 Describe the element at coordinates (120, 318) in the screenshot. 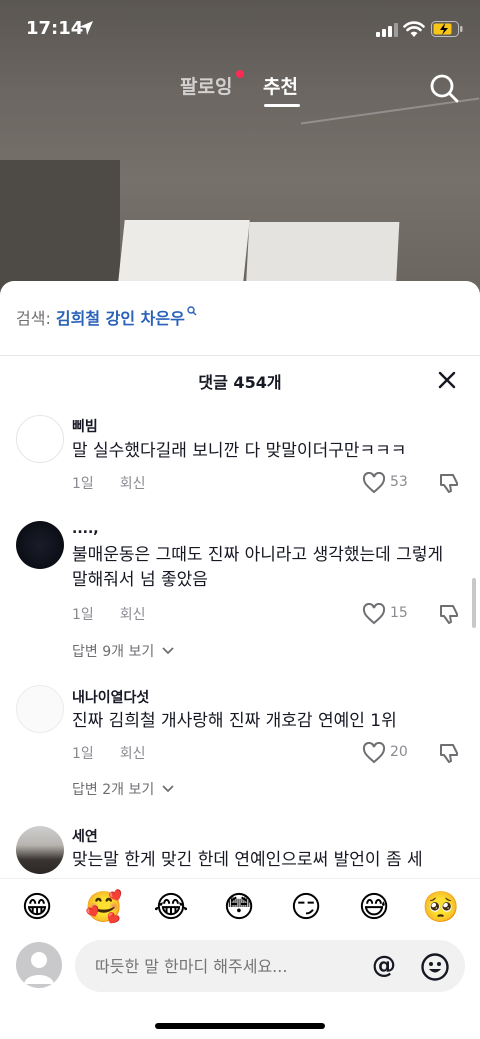

I see `search-suggestion-term: 김희철 강인 차은우` at that location.